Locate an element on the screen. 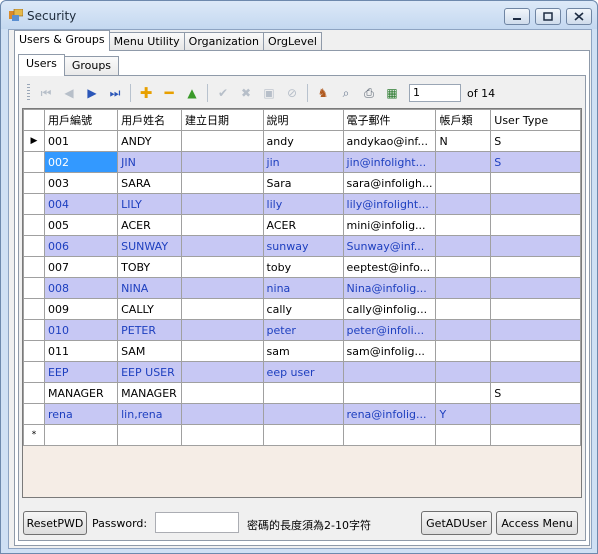 The width and height of the screenshot is (598, 554). move-up-icon: ▲ is located at coordinates (192, 93).